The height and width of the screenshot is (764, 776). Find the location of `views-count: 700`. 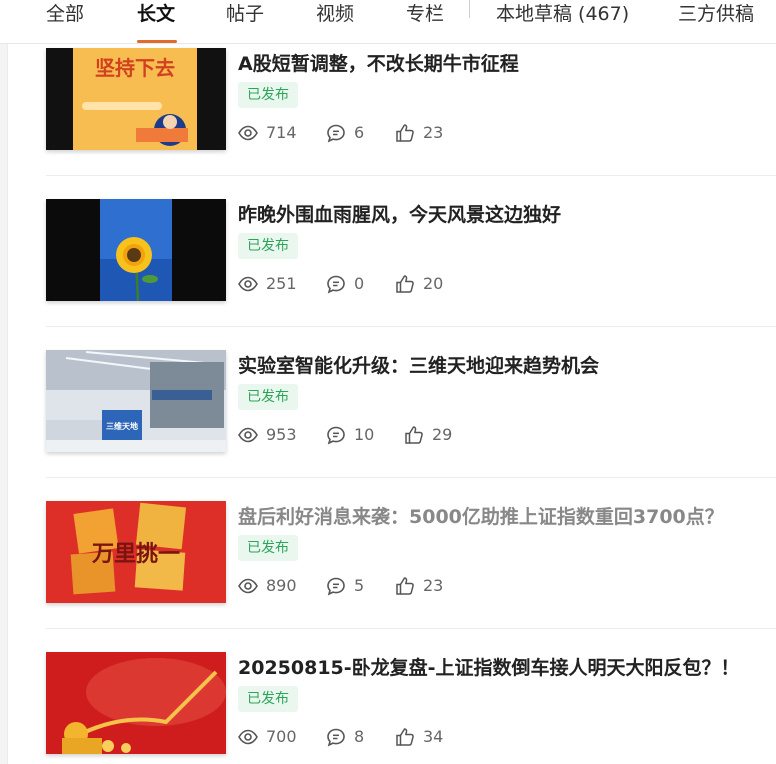

views-count: 700 is located at coordinates (281, 736).